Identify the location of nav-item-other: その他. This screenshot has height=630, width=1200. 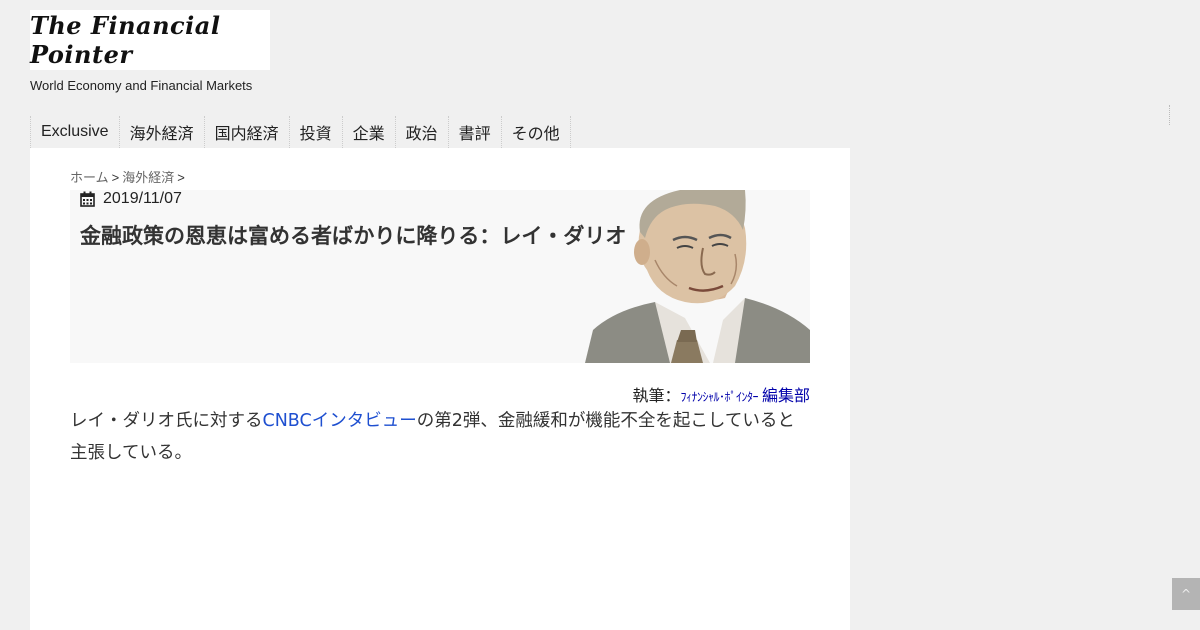
(536, 132).